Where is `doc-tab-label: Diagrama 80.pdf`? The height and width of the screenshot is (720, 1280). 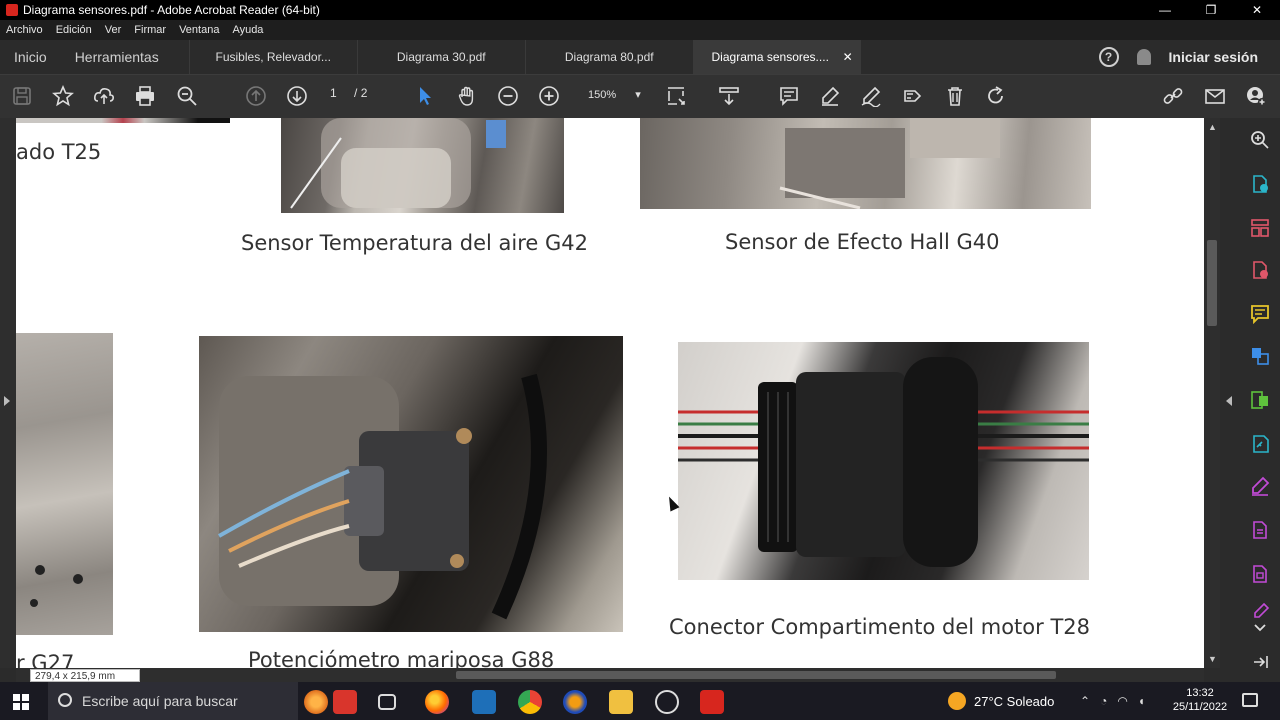 doc-tab-label: Diagrama 80.pdf is located at coordinates (609, 57).